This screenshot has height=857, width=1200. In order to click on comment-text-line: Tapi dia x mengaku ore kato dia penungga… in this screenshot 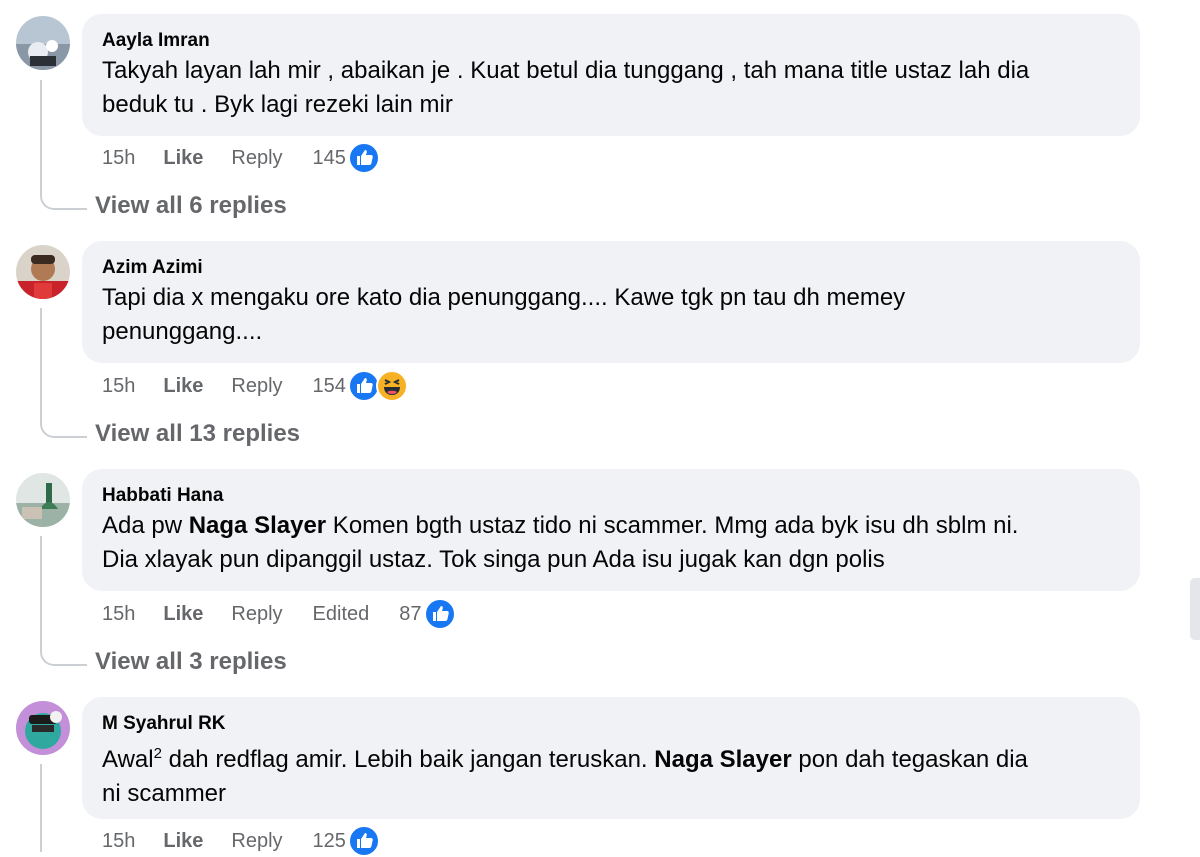, I will do `click(504, 297)`.